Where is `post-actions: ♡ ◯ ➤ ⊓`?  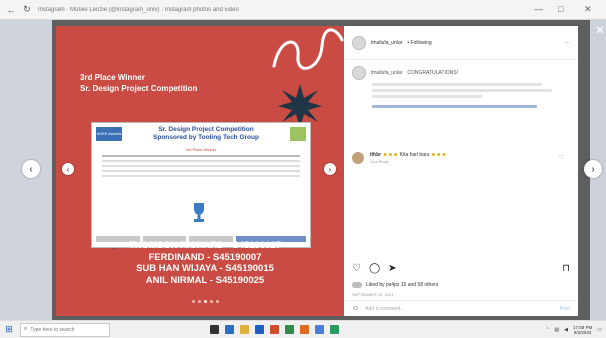 post-actions: ♡ ◯ ➤ ⊓ is located at coordinates (461, 269).